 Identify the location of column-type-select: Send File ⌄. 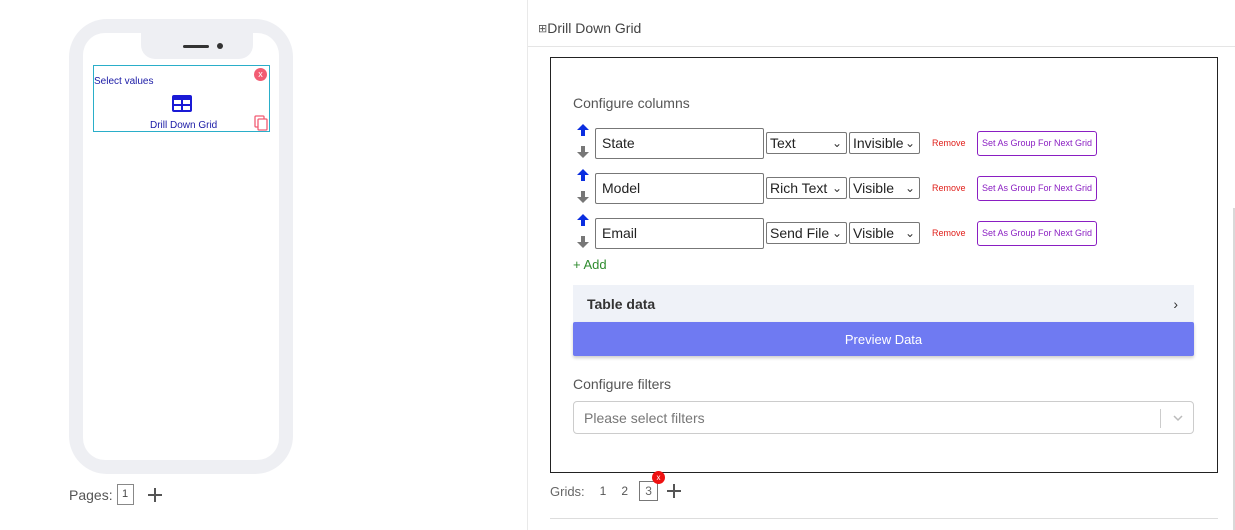
(806, 233).